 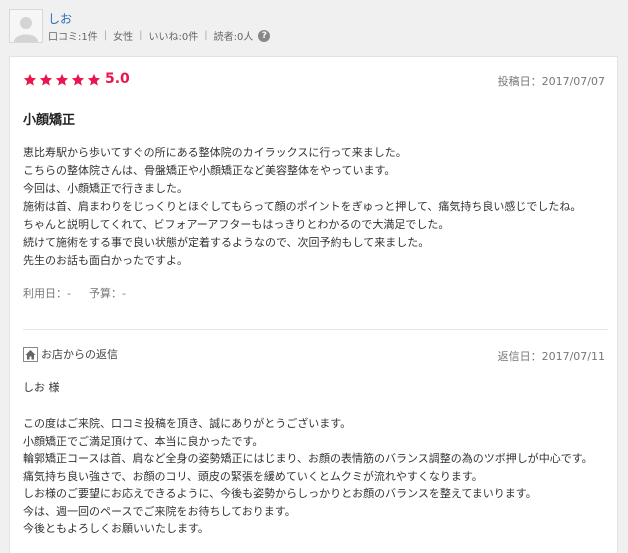 I want to click on reviewer-stats: 口コミ:1件 | 女性 | いいね:0件 | 読者:0人 ?, so click(x=159, y=35).